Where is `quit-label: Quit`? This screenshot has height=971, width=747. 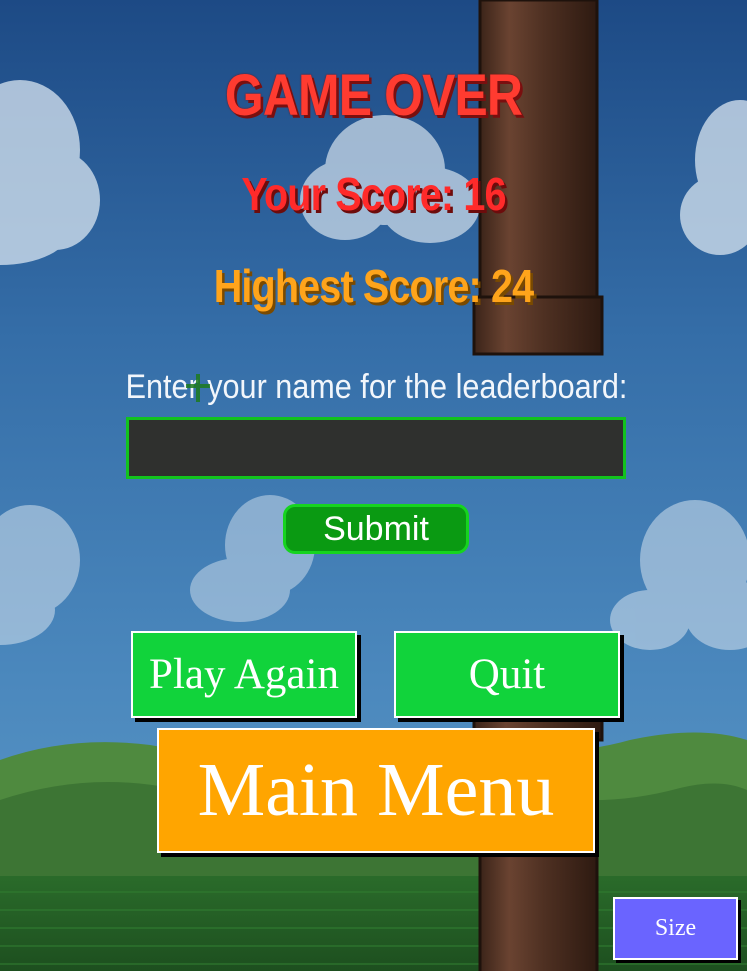 quit-label: Quit is located at coordinates (507, 674).